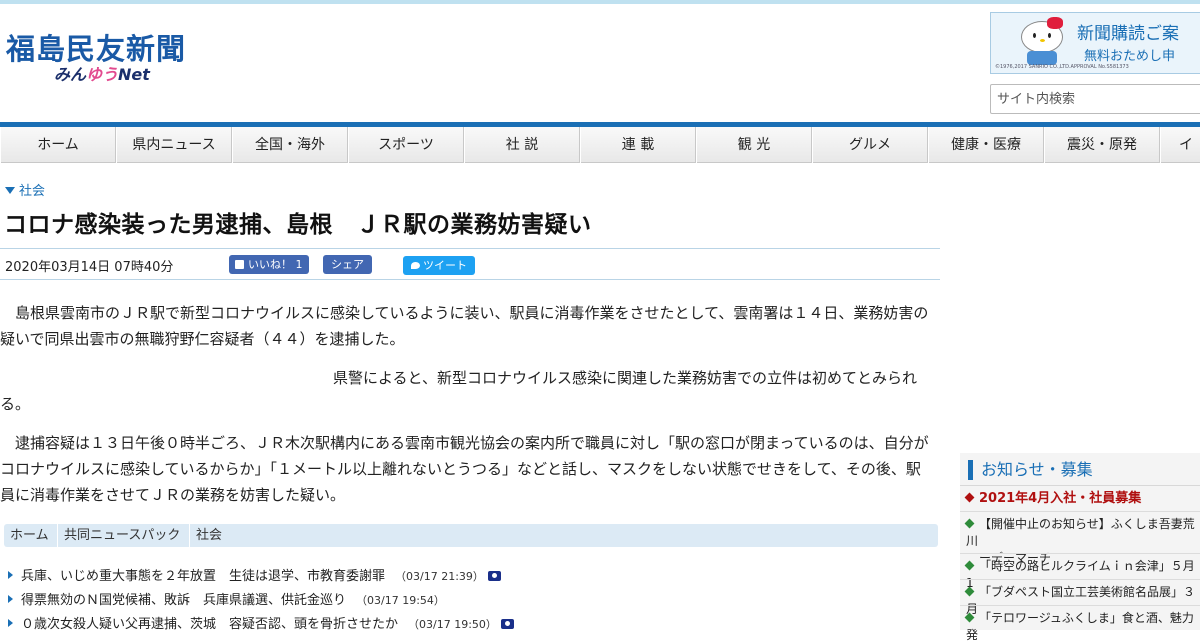 The image size is (1200, 644). I want to click on breadcrumb-society: 社会, so click(209, 535).